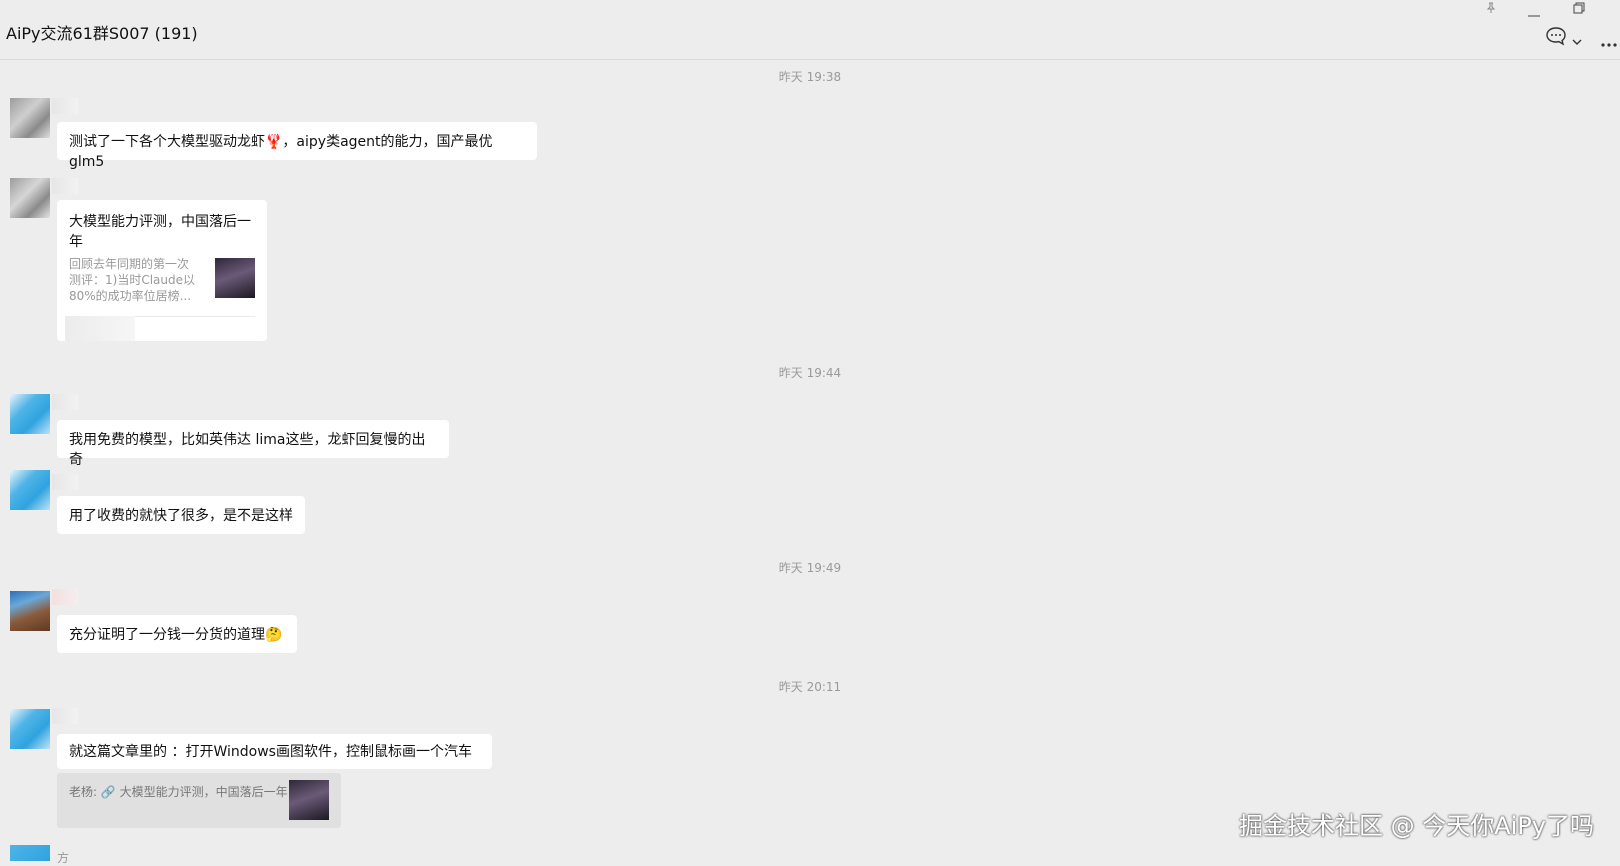 The width and height of the screenshot is (1620, 866). What do you see at coordinates (1556, 38) in the screenshot?
I see `chat-bubble-icon` at bounding box center [1556, 38].